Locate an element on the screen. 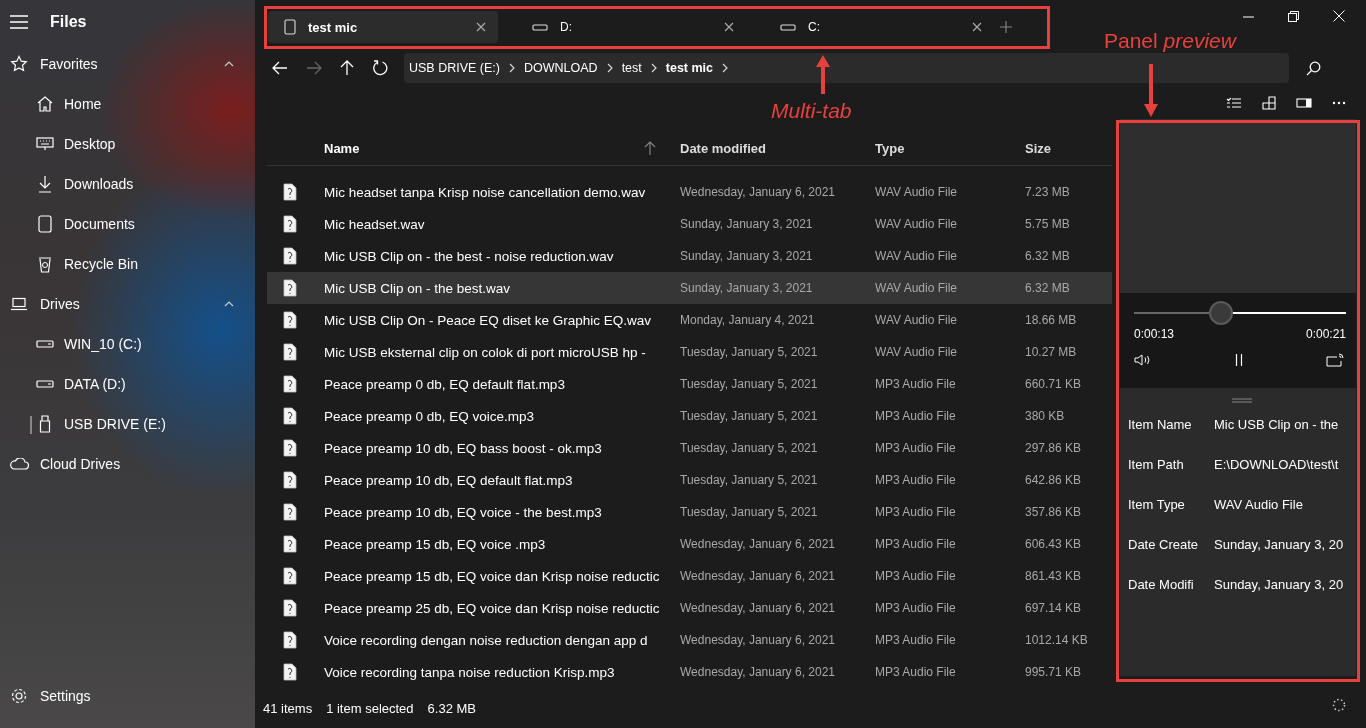 The image size is (1366, 728). breadcrumb-item: DOWNLOAD is located at coordinates (561, 68).